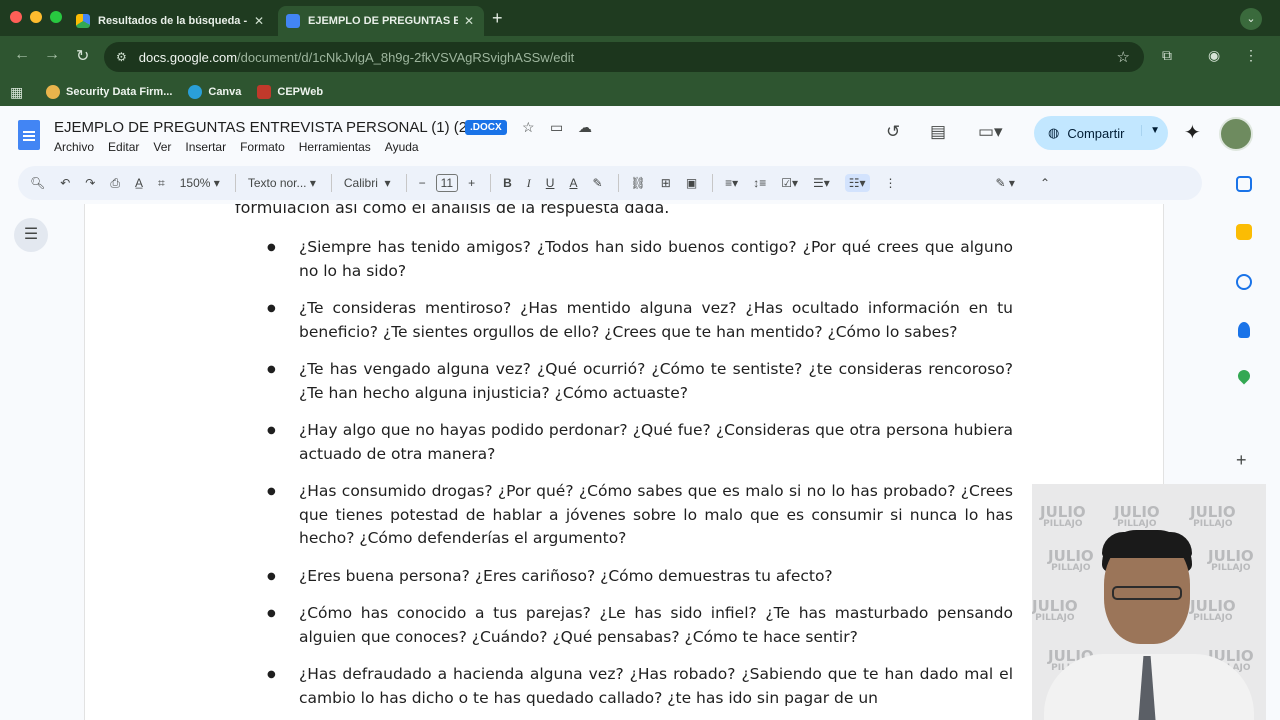 The width and height of the screenshot is (1280, 720). Describe the element at coordinates (90, 183) in the screenshot. I see `redo-icon: ↷` at that location.